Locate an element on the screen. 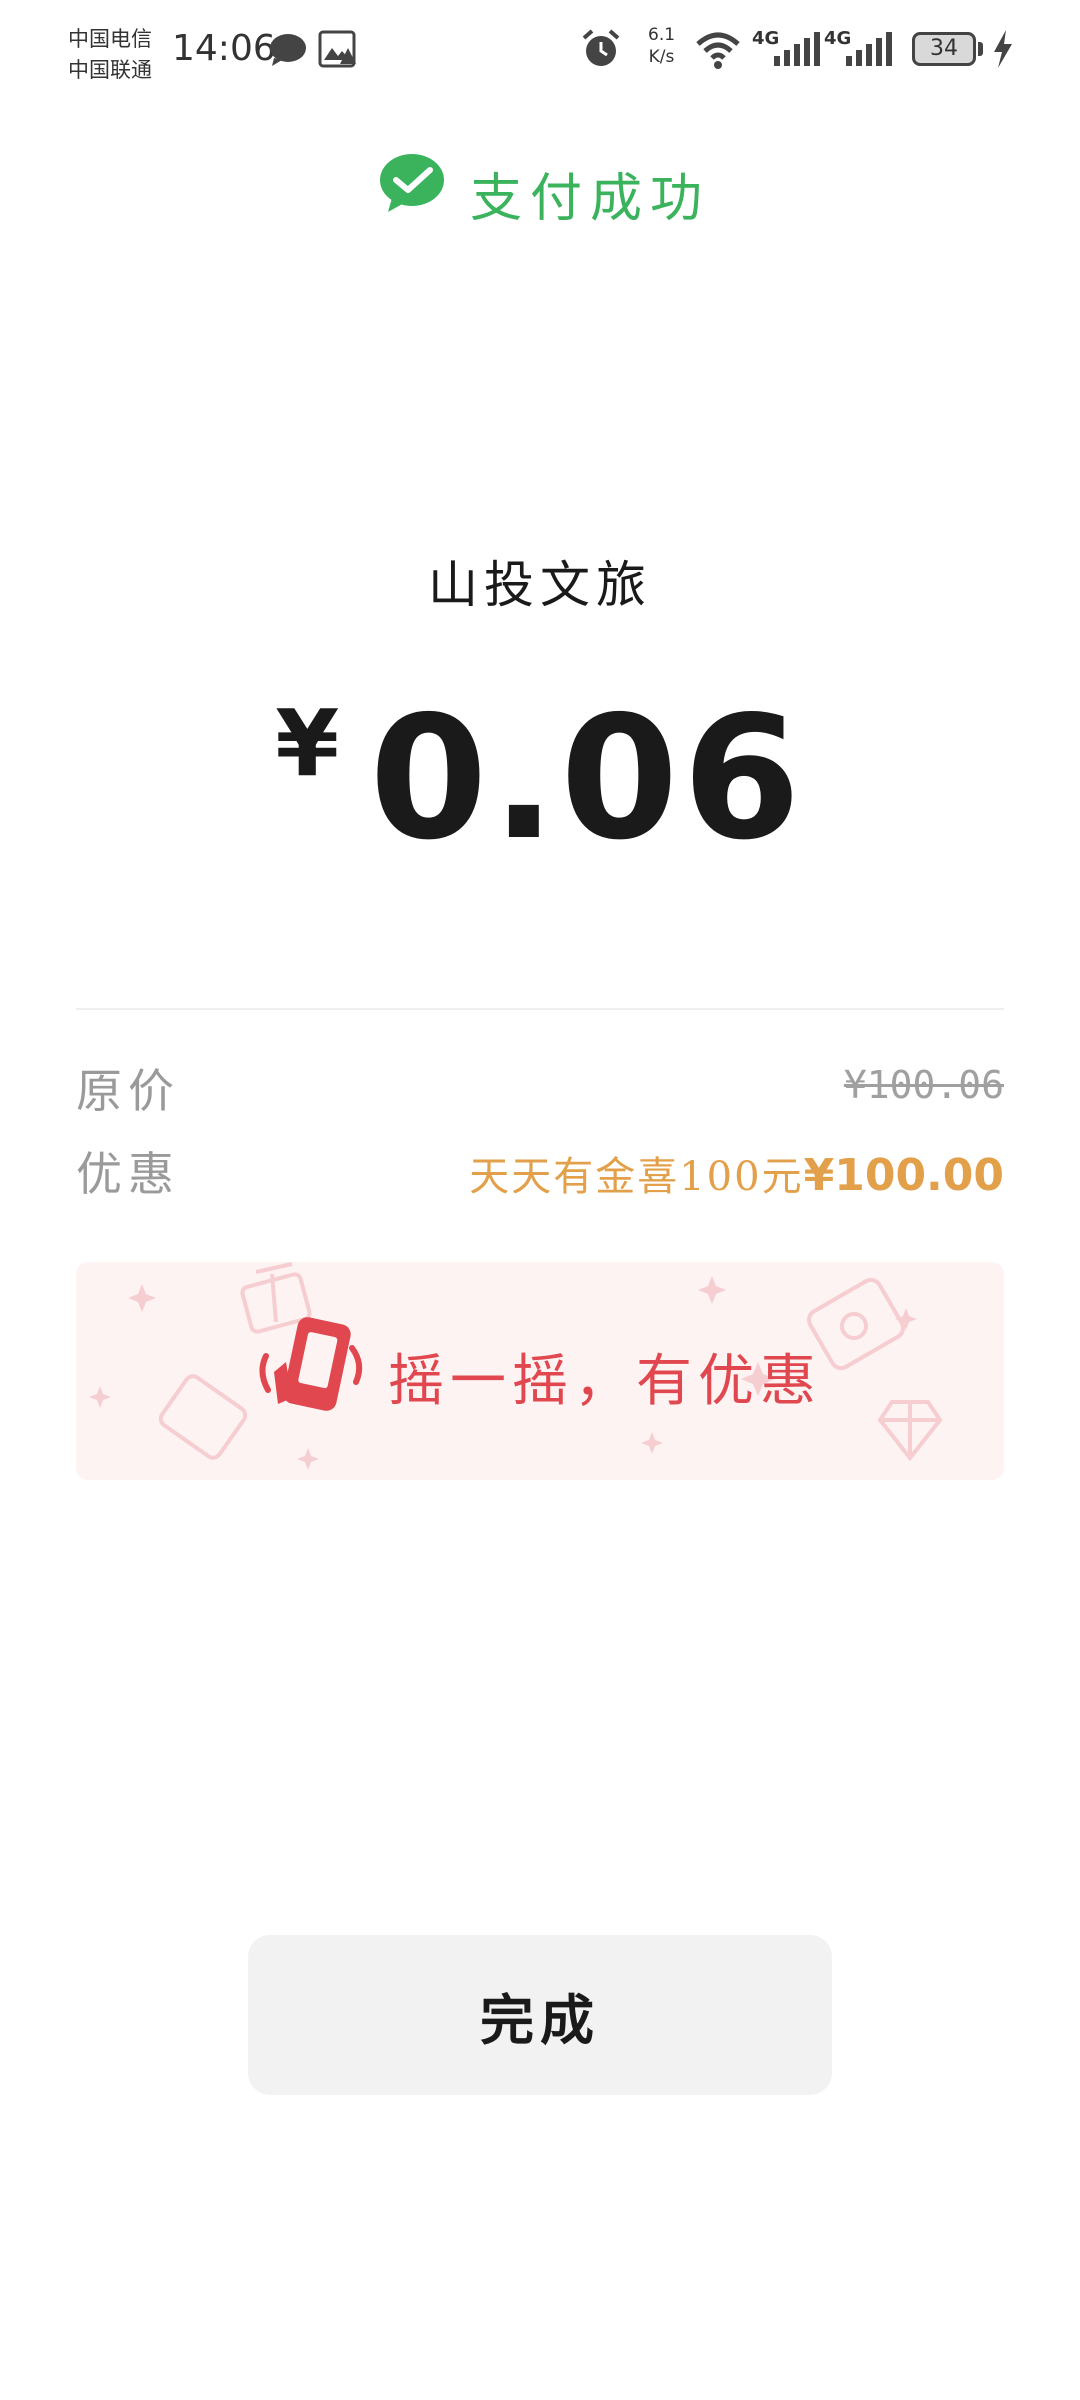 This screenshot has height=2400, width=1080. carrier-2: 中国联通 is located at coordinates (110, 70).